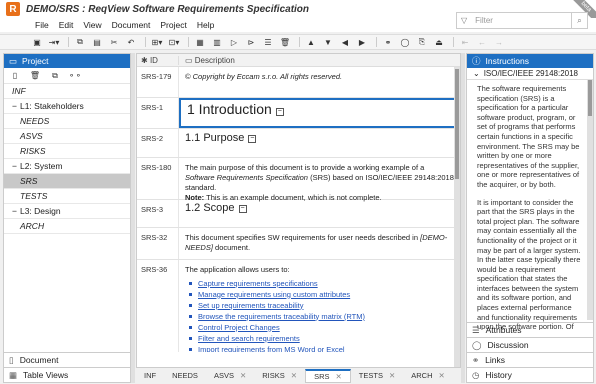  What do you see at coordinates (131, 42) in the screenshot?
I see `undo-icon: ↶` at bounding box center [131, 42].